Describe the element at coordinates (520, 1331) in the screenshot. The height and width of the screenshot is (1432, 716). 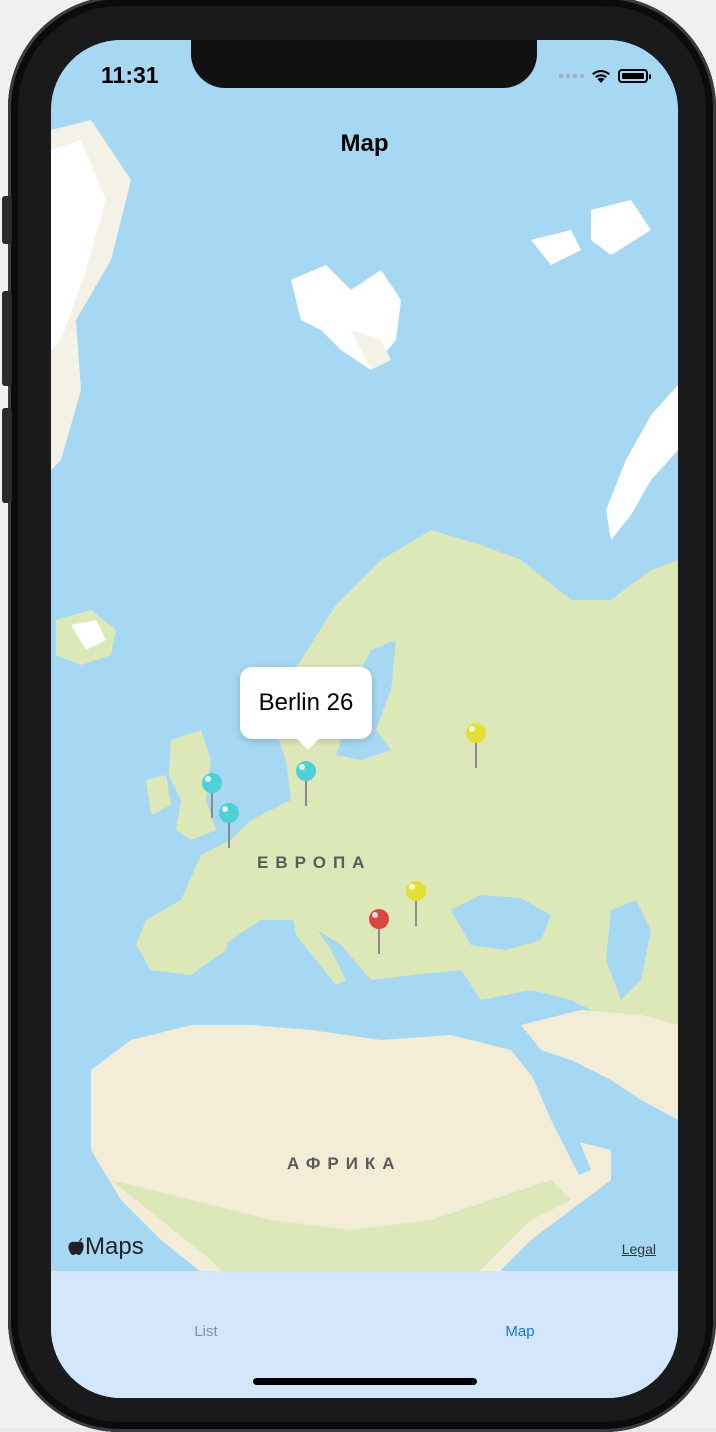
I see `tab-map: Map` at that location.